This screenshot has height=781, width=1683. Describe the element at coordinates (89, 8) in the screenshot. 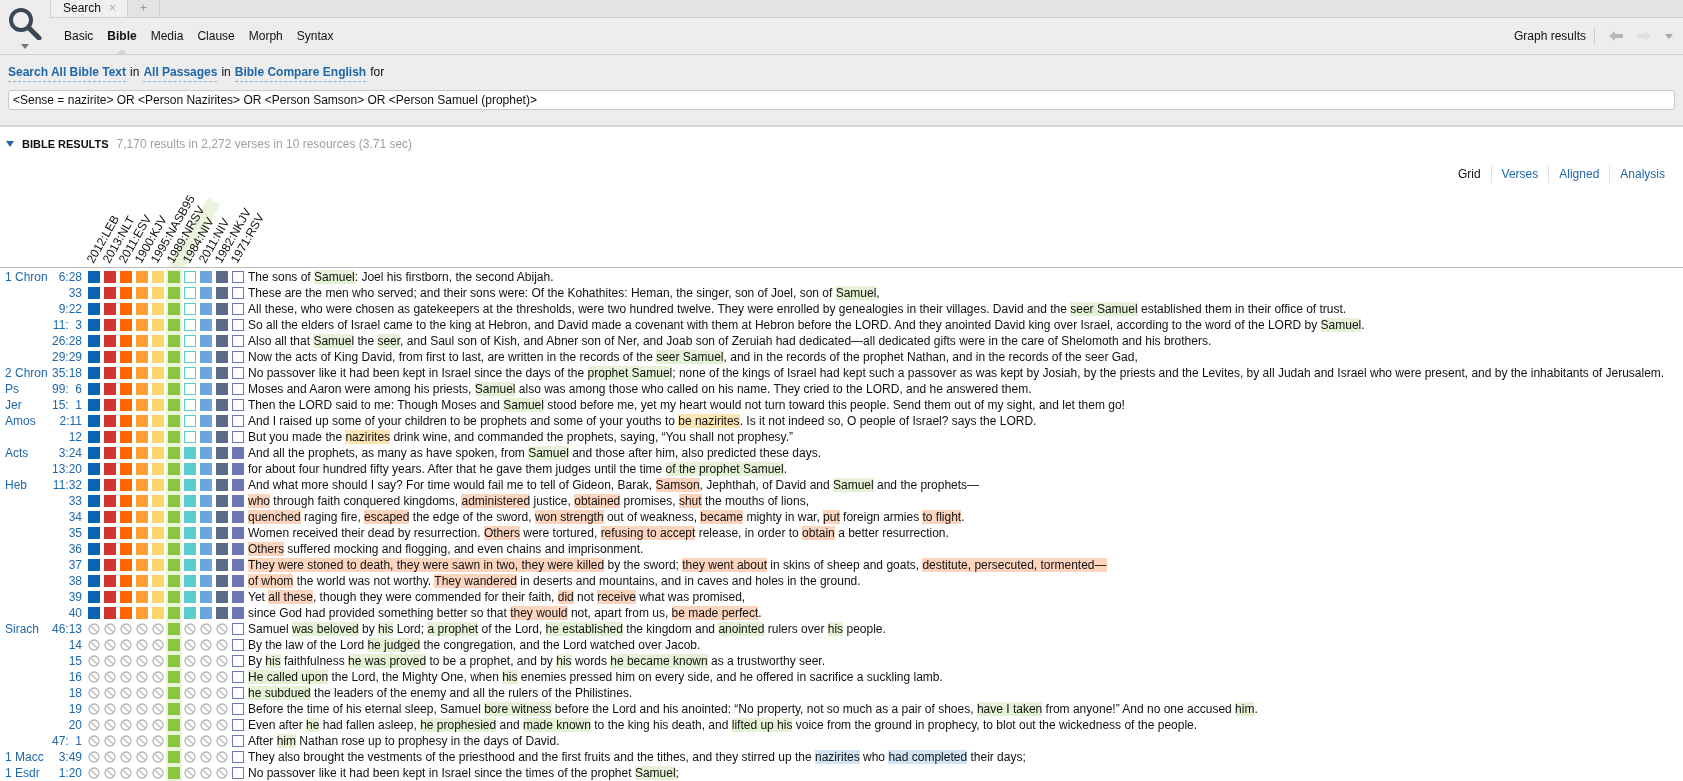

I see `tab: Search ×` at that location.